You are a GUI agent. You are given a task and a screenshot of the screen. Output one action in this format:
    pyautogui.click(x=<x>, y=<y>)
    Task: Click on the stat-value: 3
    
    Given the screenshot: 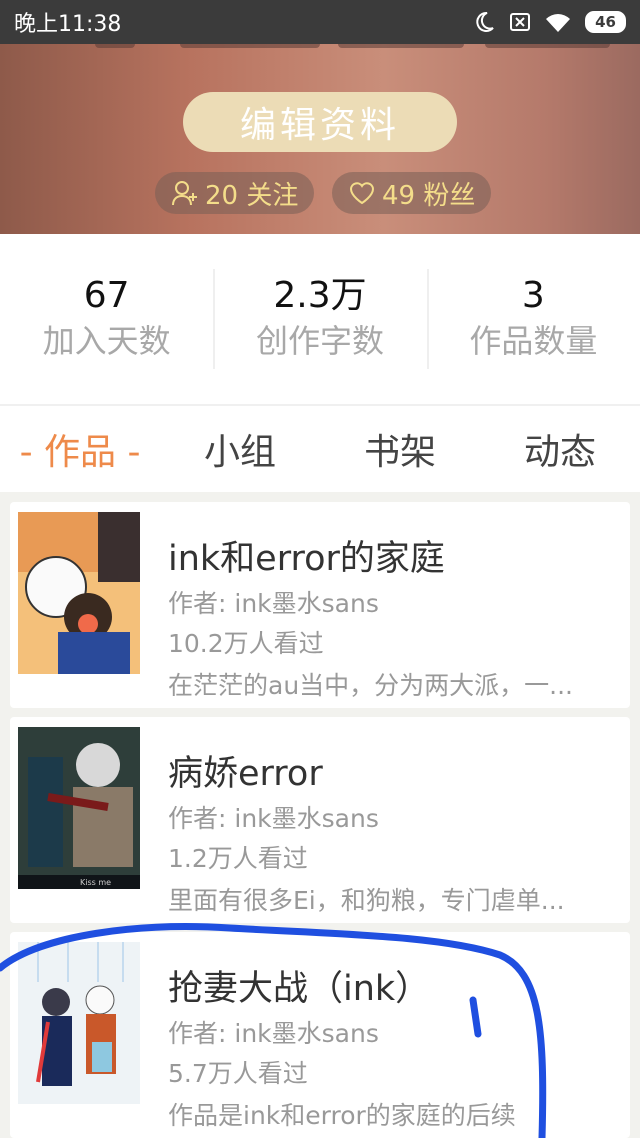 What is the action you would take?
    pyautogui.click(x=533, y=295)
    